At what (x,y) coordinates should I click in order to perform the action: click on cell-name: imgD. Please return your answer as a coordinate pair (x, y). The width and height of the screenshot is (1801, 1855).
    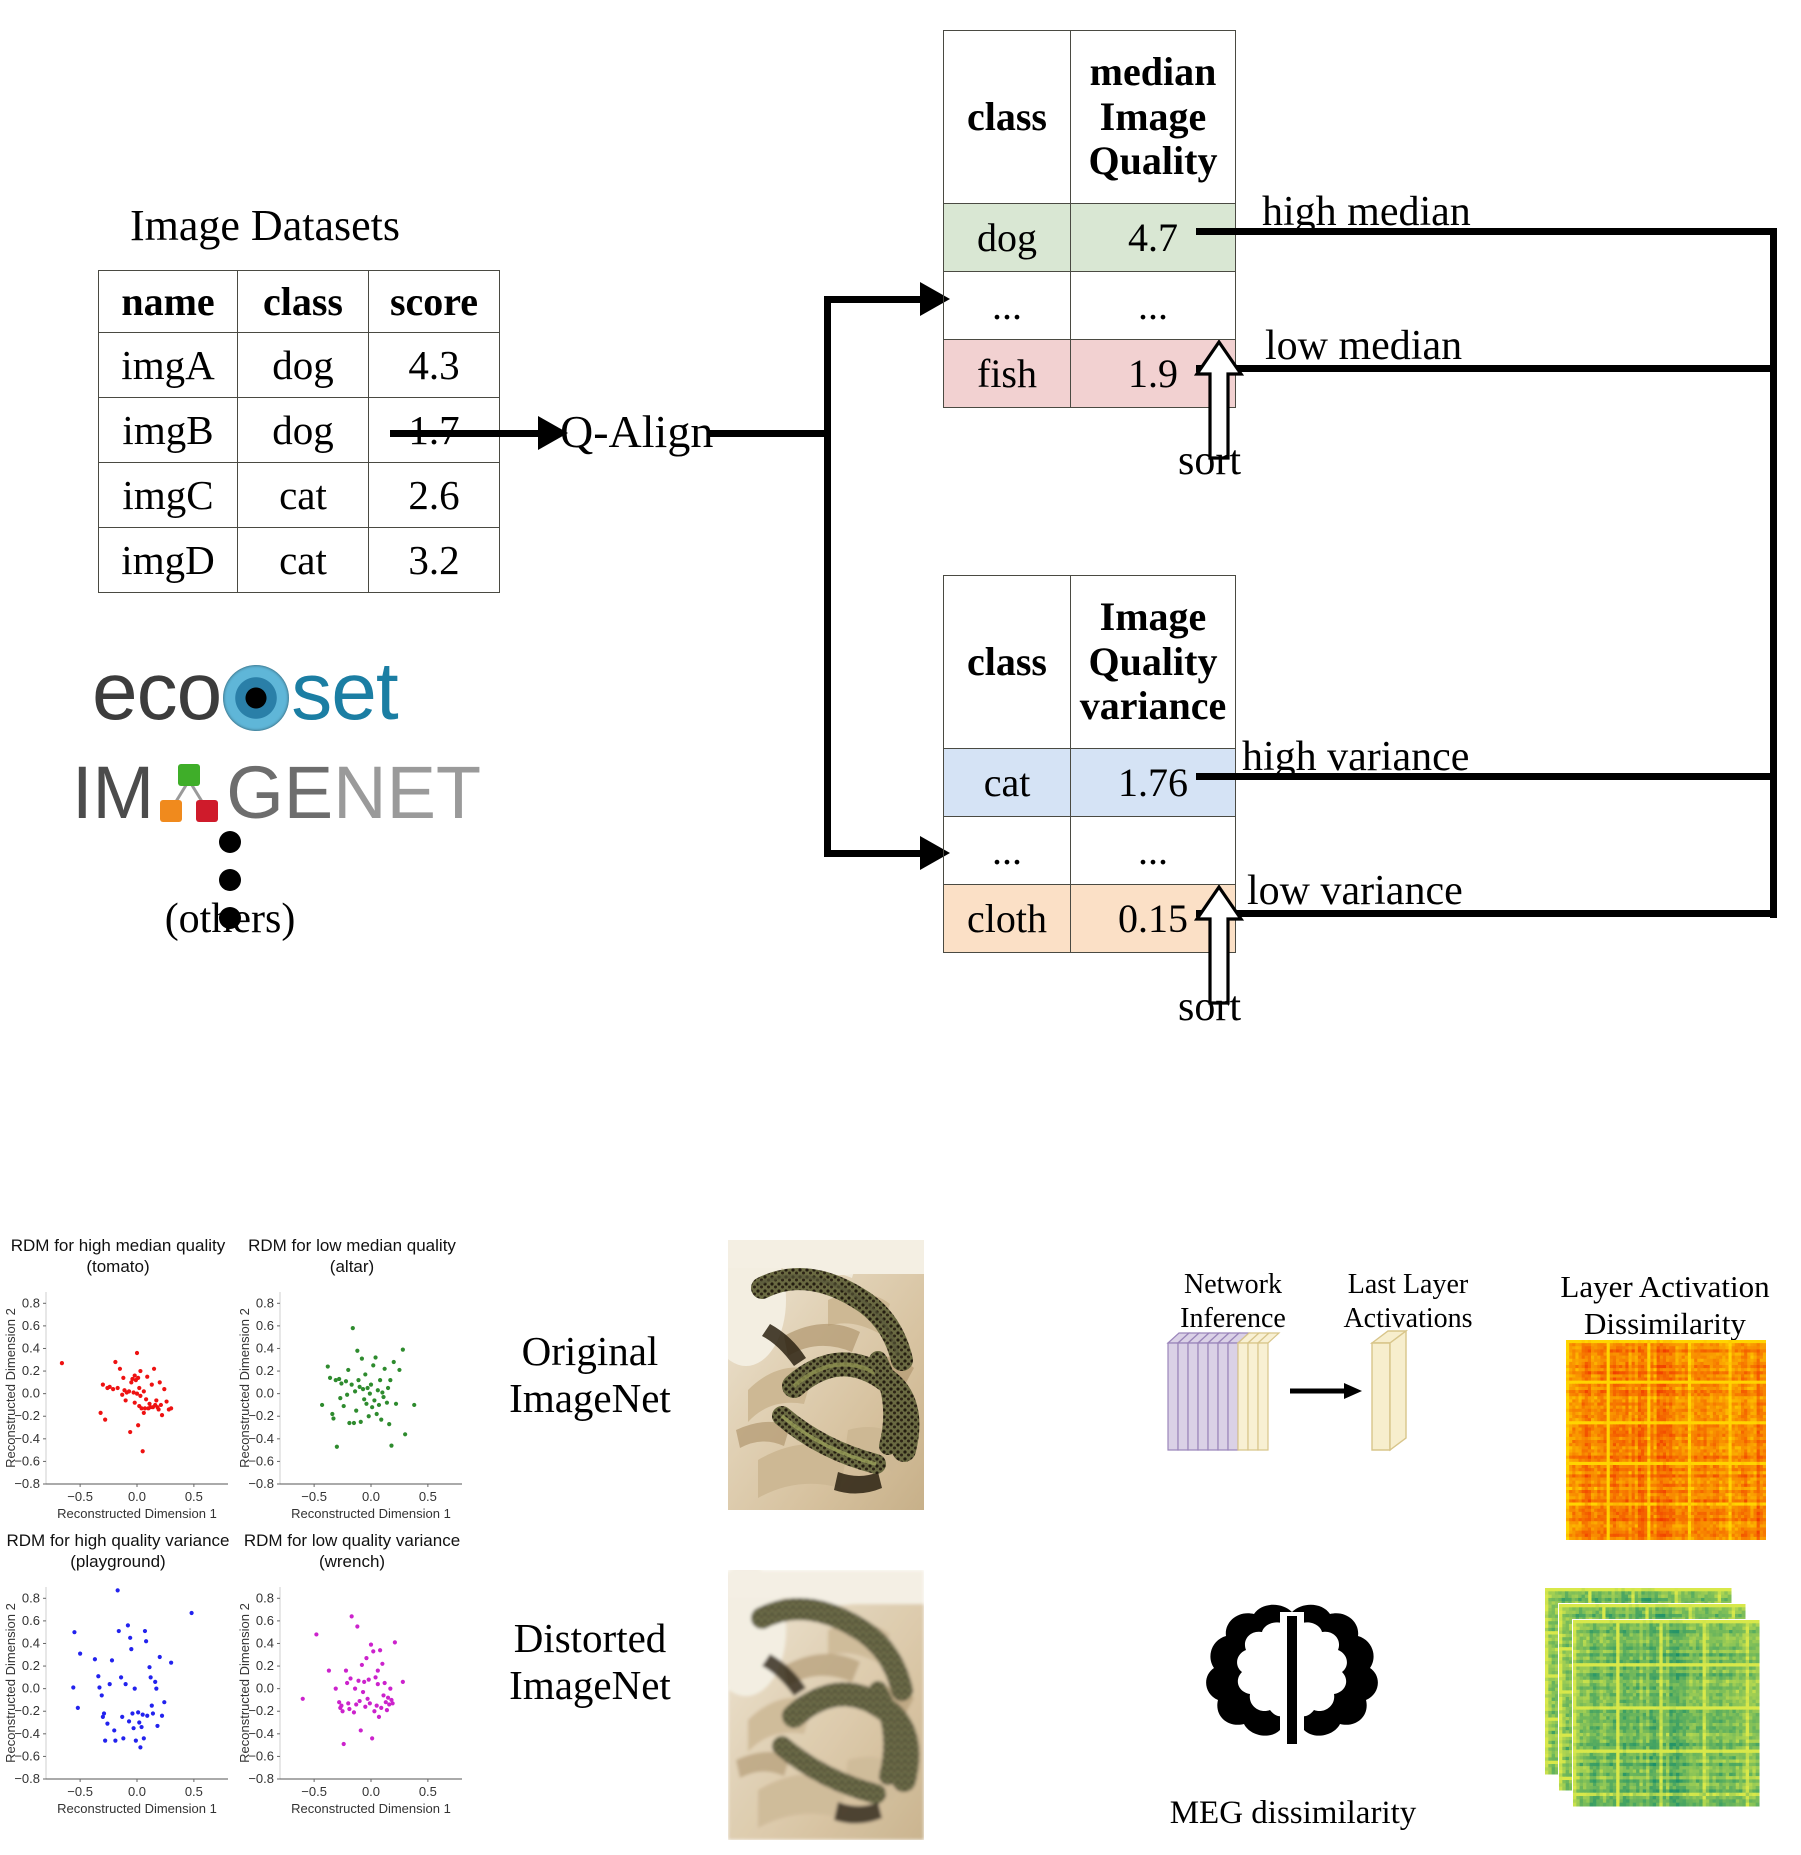
    Looking at the image, I should click on (168, 560).